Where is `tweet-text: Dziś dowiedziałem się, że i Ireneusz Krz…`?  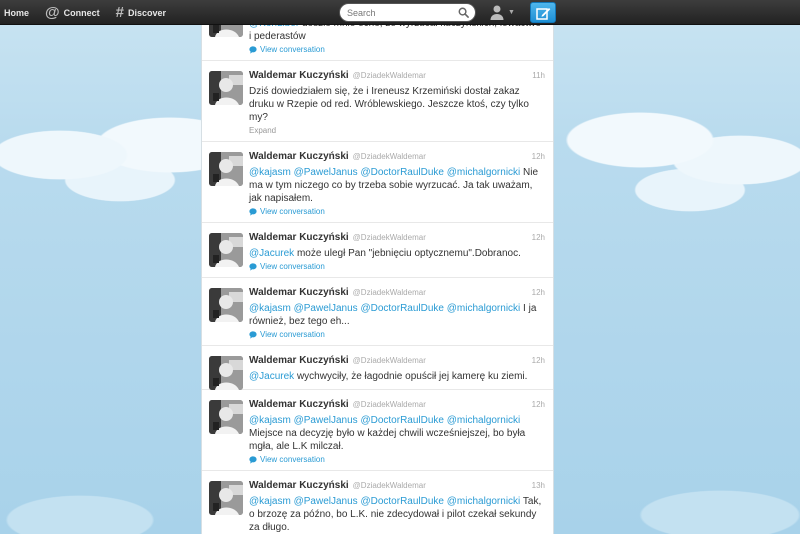
tweet-text: Dziś dowiedziałem się, że i Ireneusz Krz… is located at coordinates (397, 104).